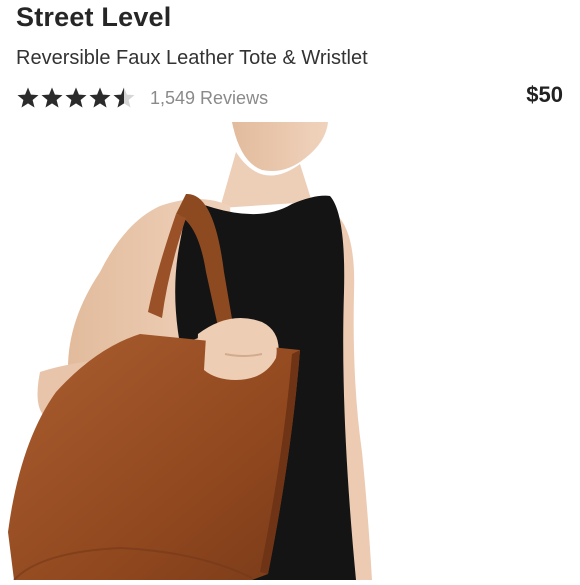 Image resolution: width=580 pixels, height=585 pixels. What do you see at coordinates (544, 94) in the screenshot?
I see `product-price: $50` at bounding box center [544, 94].